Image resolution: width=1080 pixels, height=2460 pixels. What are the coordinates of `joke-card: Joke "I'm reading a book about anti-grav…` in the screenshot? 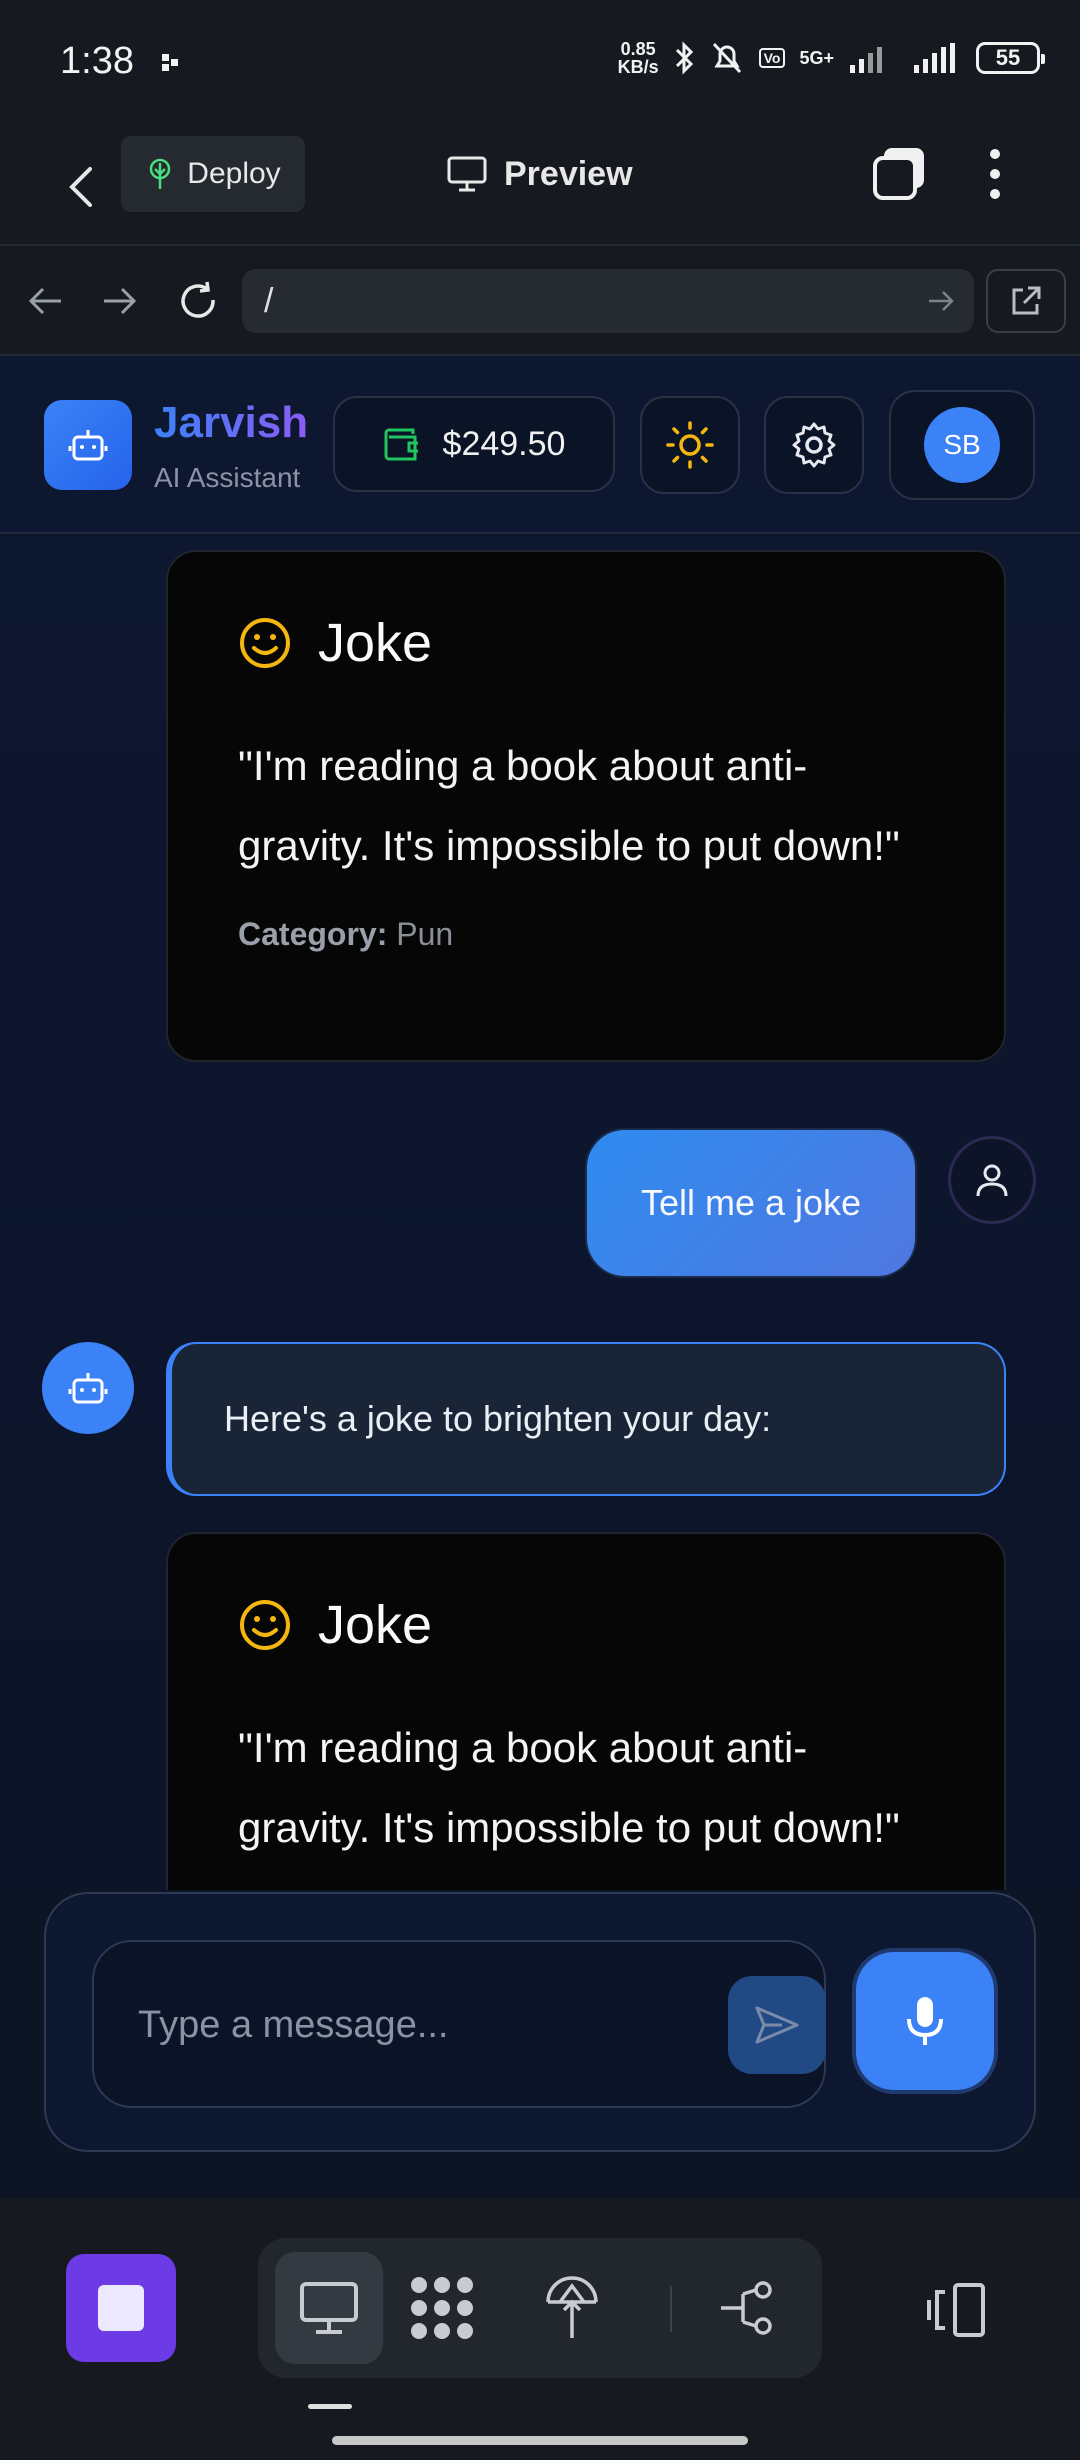 It's located at (586, 1711).